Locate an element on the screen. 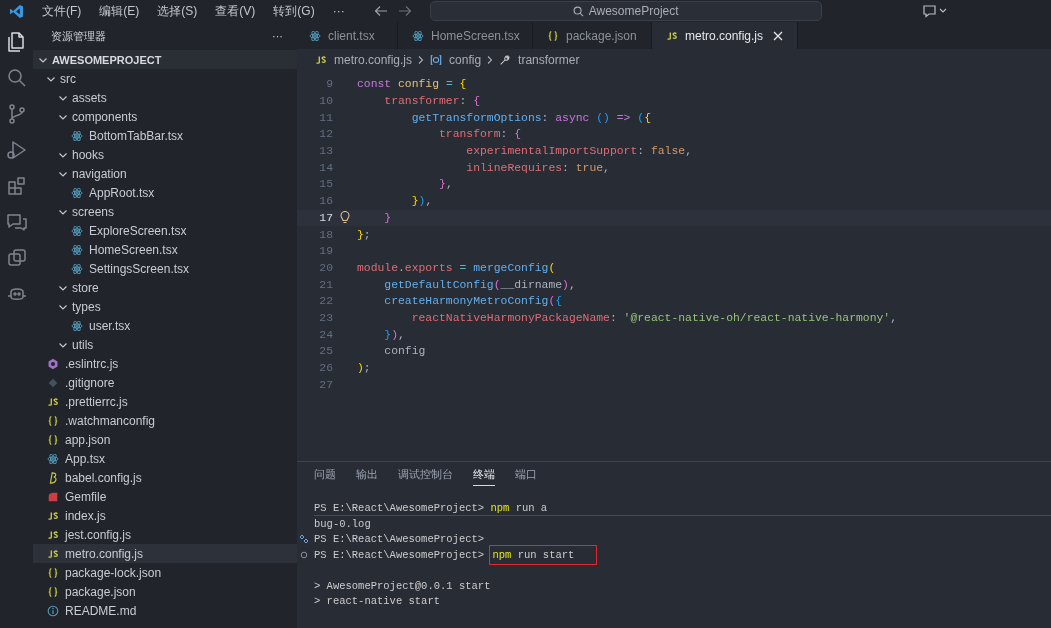  terminal-command: npm run a is located at coordinates (519, 507).